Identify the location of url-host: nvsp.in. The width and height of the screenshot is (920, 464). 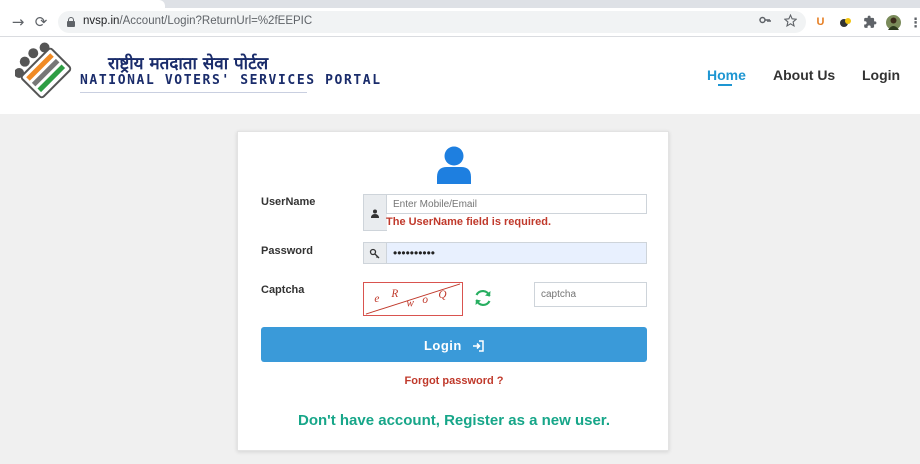
(101, 21).